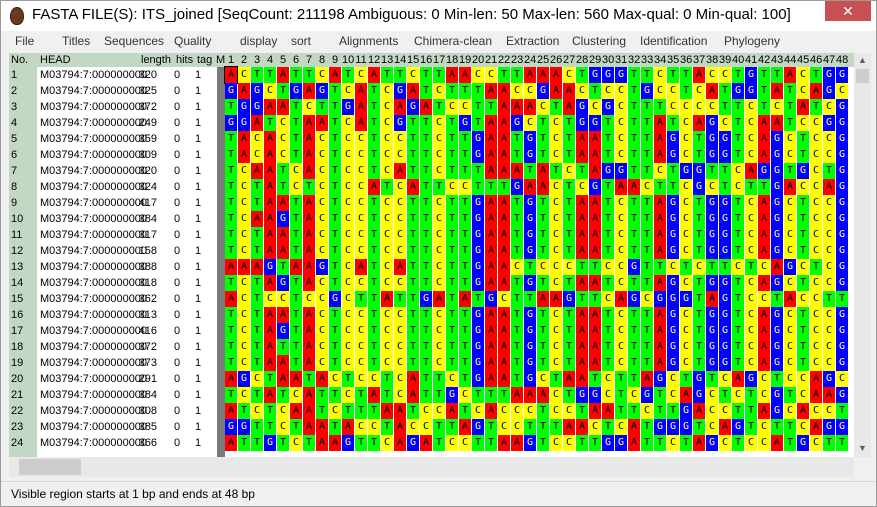 This screenshot has height=507, width=877. I want to click on menu-sort: sort, so click(301, 41).